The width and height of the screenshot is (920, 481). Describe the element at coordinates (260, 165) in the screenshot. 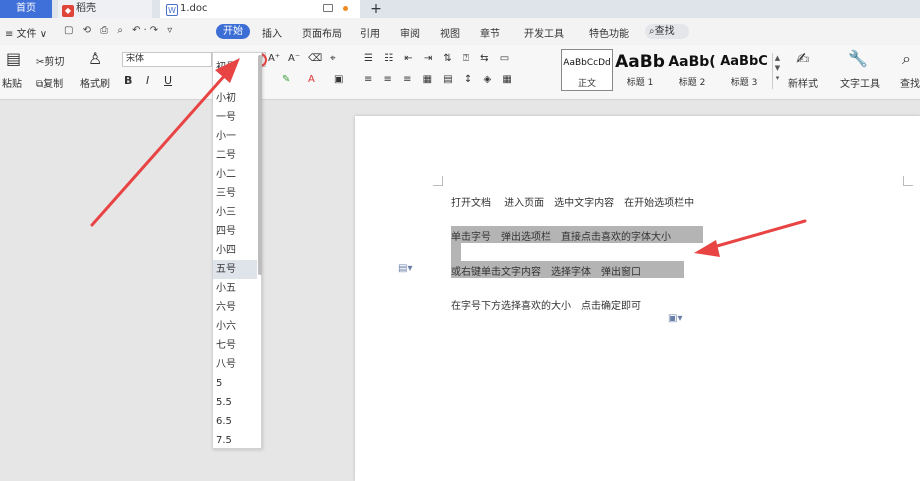

I see `dropdown-scrollbar` at that location.